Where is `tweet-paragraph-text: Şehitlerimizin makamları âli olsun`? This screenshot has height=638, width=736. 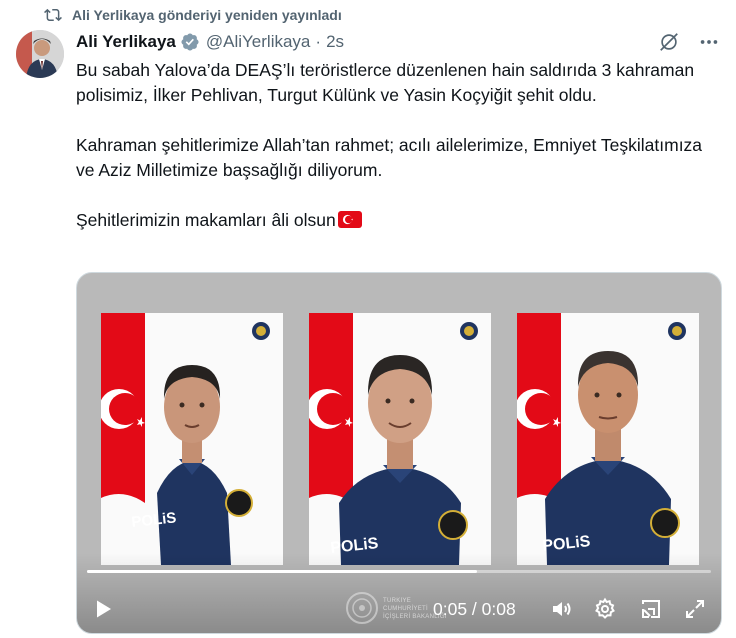 tweet-paragraph-text: Şehitlerimizin makamları âli olsun is located at coordinates (206, 220).